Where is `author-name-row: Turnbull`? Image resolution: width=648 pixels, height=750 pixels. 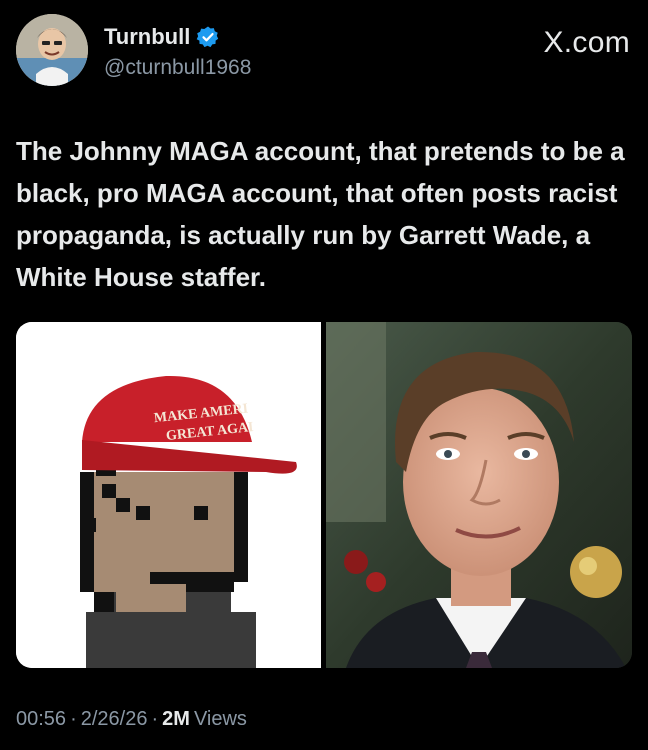 author-name-row: Turnbull is located at coordinates (162, 37).